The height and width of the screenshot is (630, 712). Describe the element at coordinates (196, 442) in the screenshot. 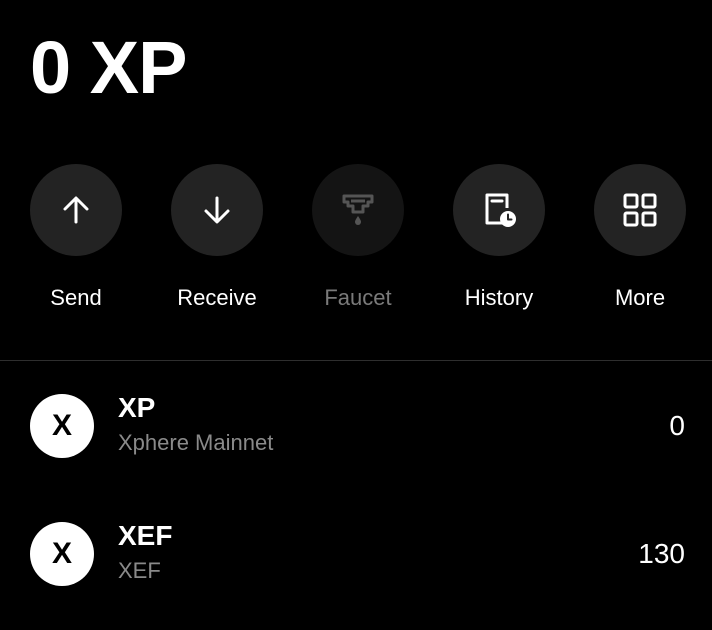

I see `token-network: Xphere Mainnet` at that location.